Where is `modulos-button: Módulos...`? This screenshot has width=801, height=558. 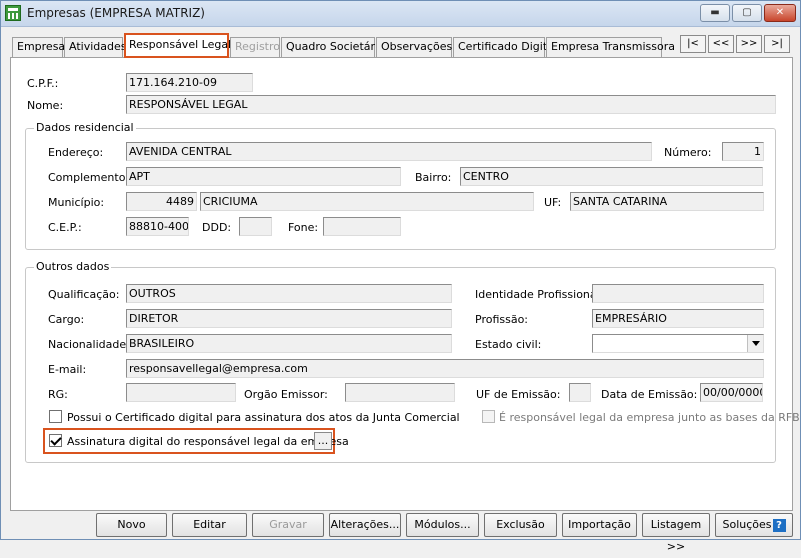 modulos-button: Módulos... is located at coordinates (442, 525).